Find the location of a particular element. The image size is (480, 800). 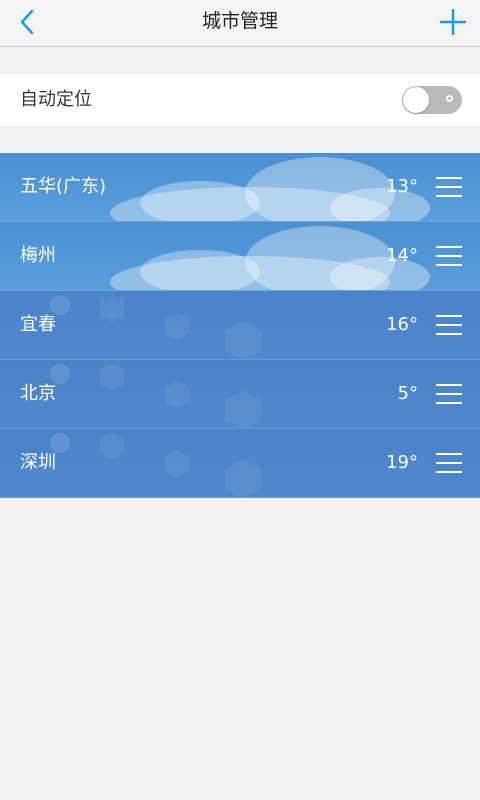

city-temperature: 16° is located at coordinates (402, 324).